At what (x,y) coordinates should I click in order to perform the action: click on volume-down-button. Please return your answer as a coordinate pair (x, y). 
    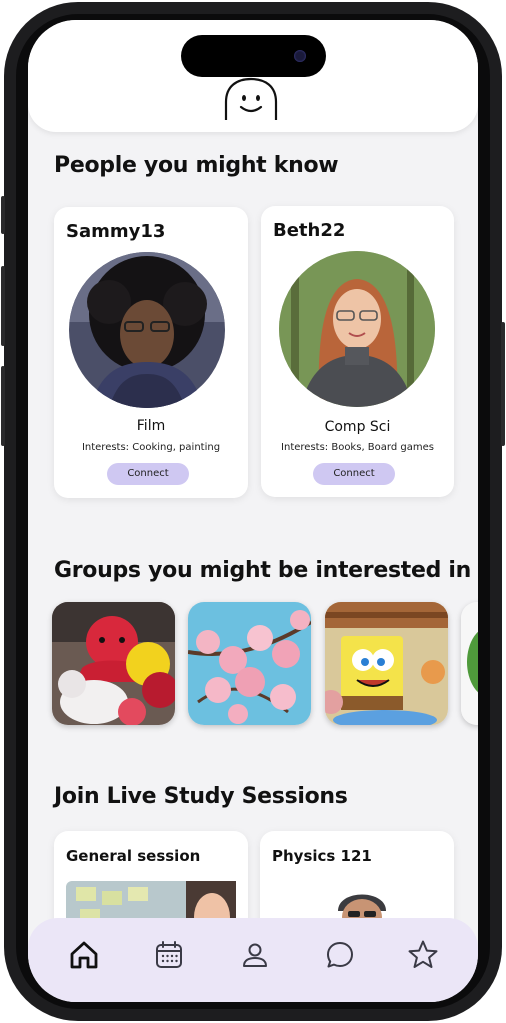
    Looking at the image, I should click on (3, 406).